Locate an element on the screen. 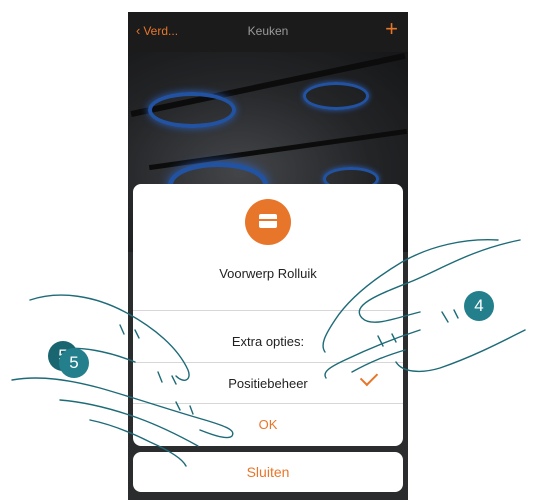 The width and height of the screenshot is (536, 500). page-title: Keuken is located at coordinates (268, 31).